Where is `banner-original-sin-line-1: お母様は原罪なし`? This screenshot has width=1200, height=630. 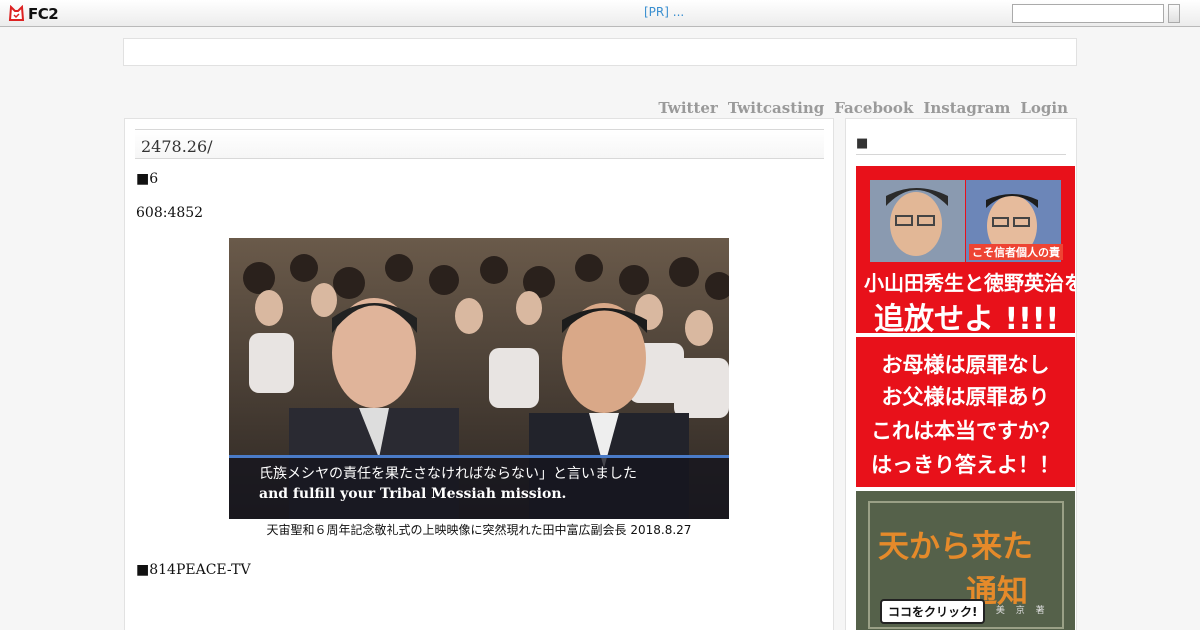 banner-original-sin-line-1: お母様は原罪なし is located at coordinates (965, 365).